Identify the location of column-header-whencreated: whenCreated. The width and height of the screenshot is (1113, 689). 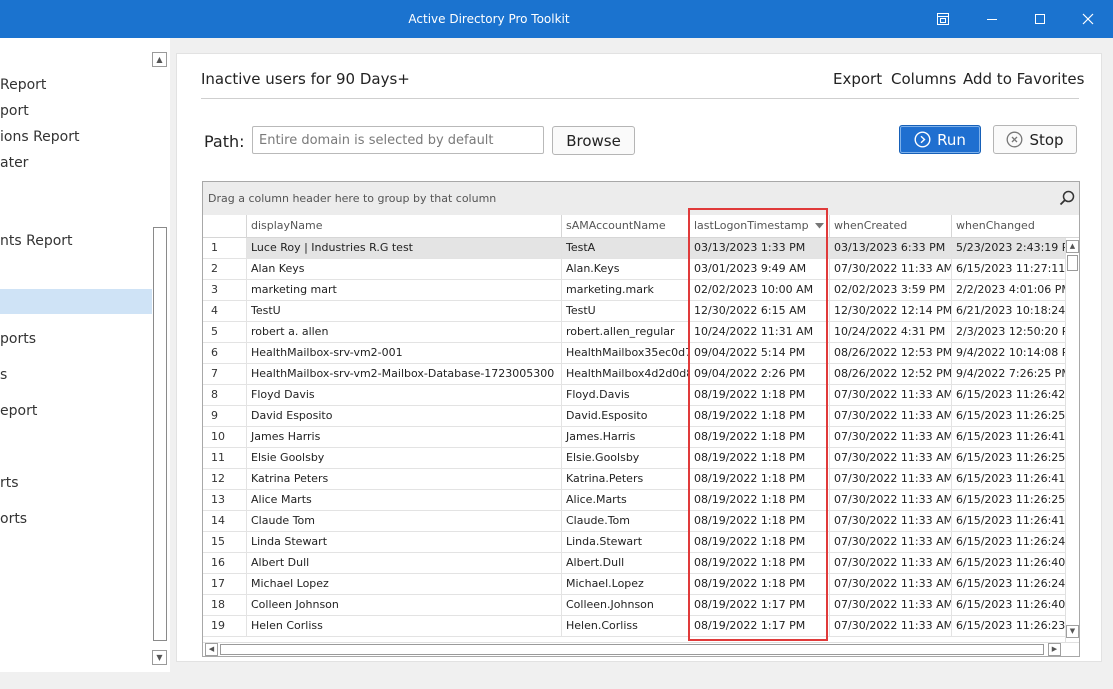
(891, 226).